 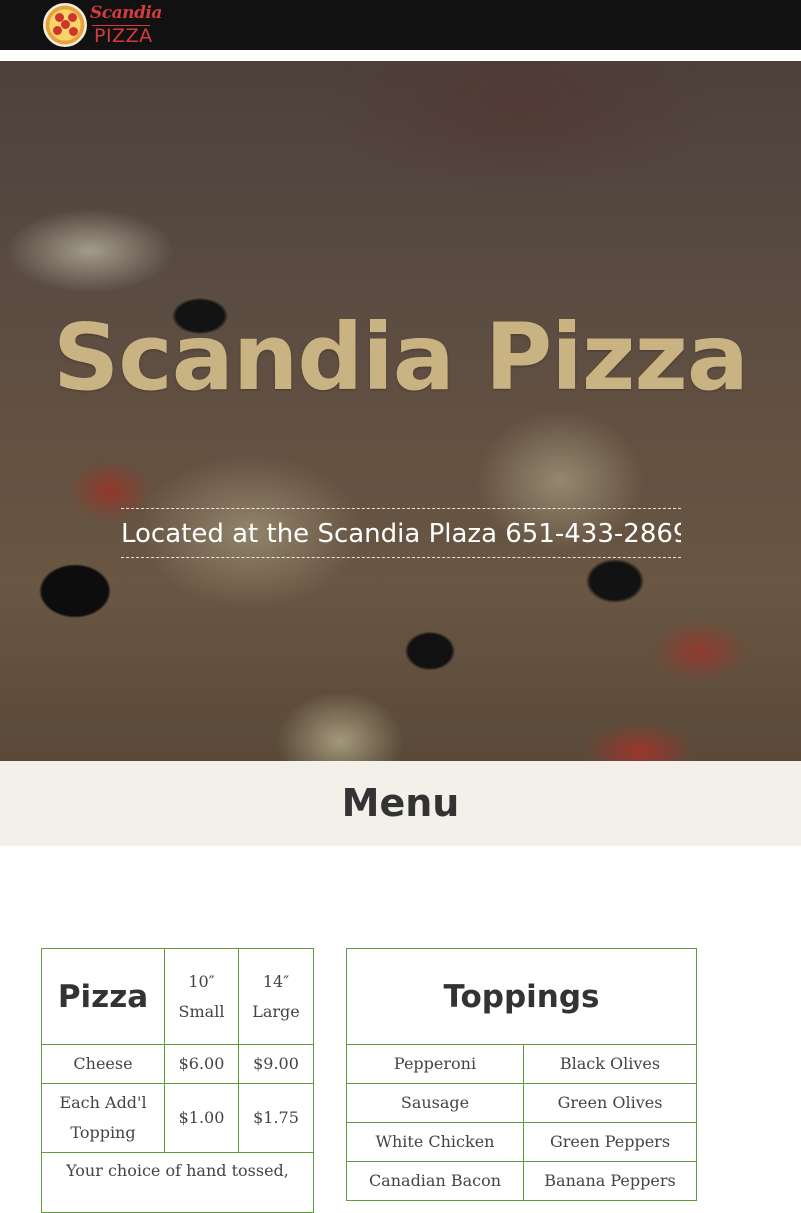 What do you see at coordinates (276, 981) in the screenshot?
I see `size-large-inches: 14″` at bounding box center [276, 981].